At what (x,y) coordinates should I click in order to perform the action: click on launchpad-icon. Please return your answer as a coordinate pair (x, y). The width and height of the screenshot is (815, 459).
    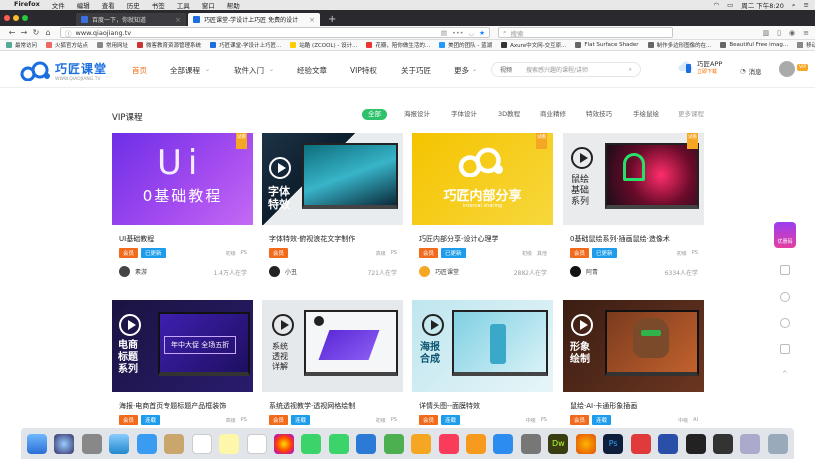
    Looking at the image, I should click on (91, 443).